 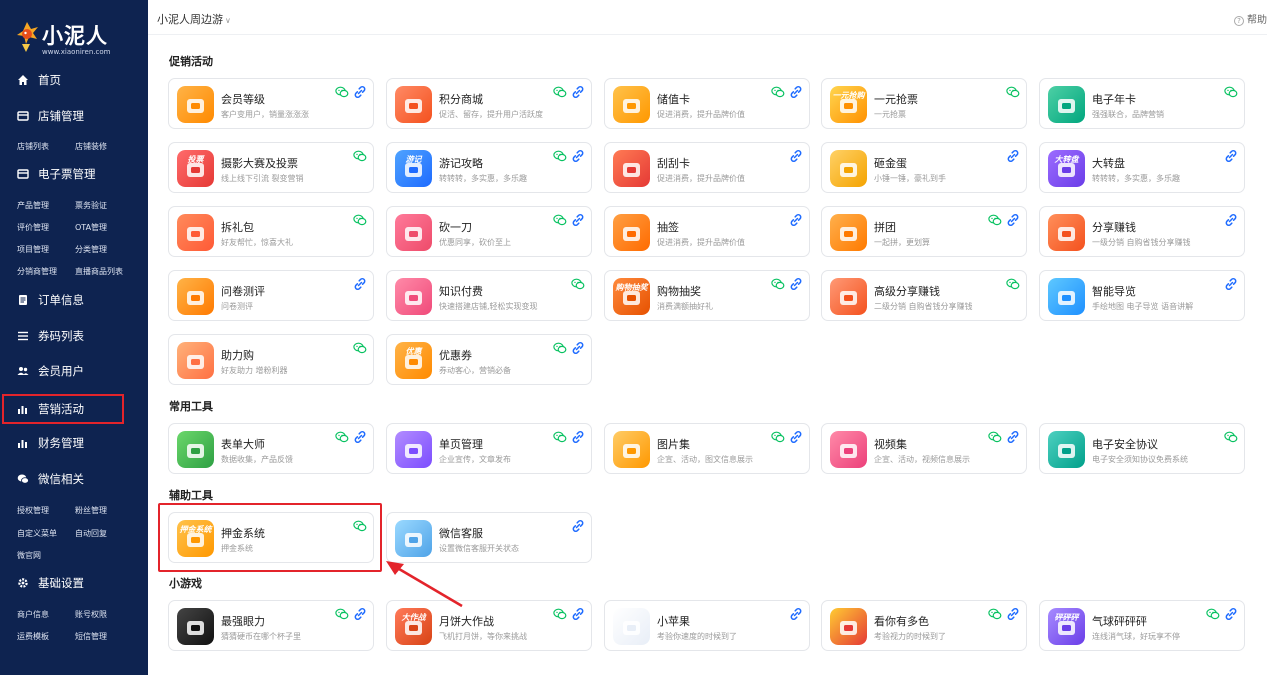 I want to click on card-gift-pack: 拆礼包 好友帮忙，惊喜大礼, so click(x=271, y=231).